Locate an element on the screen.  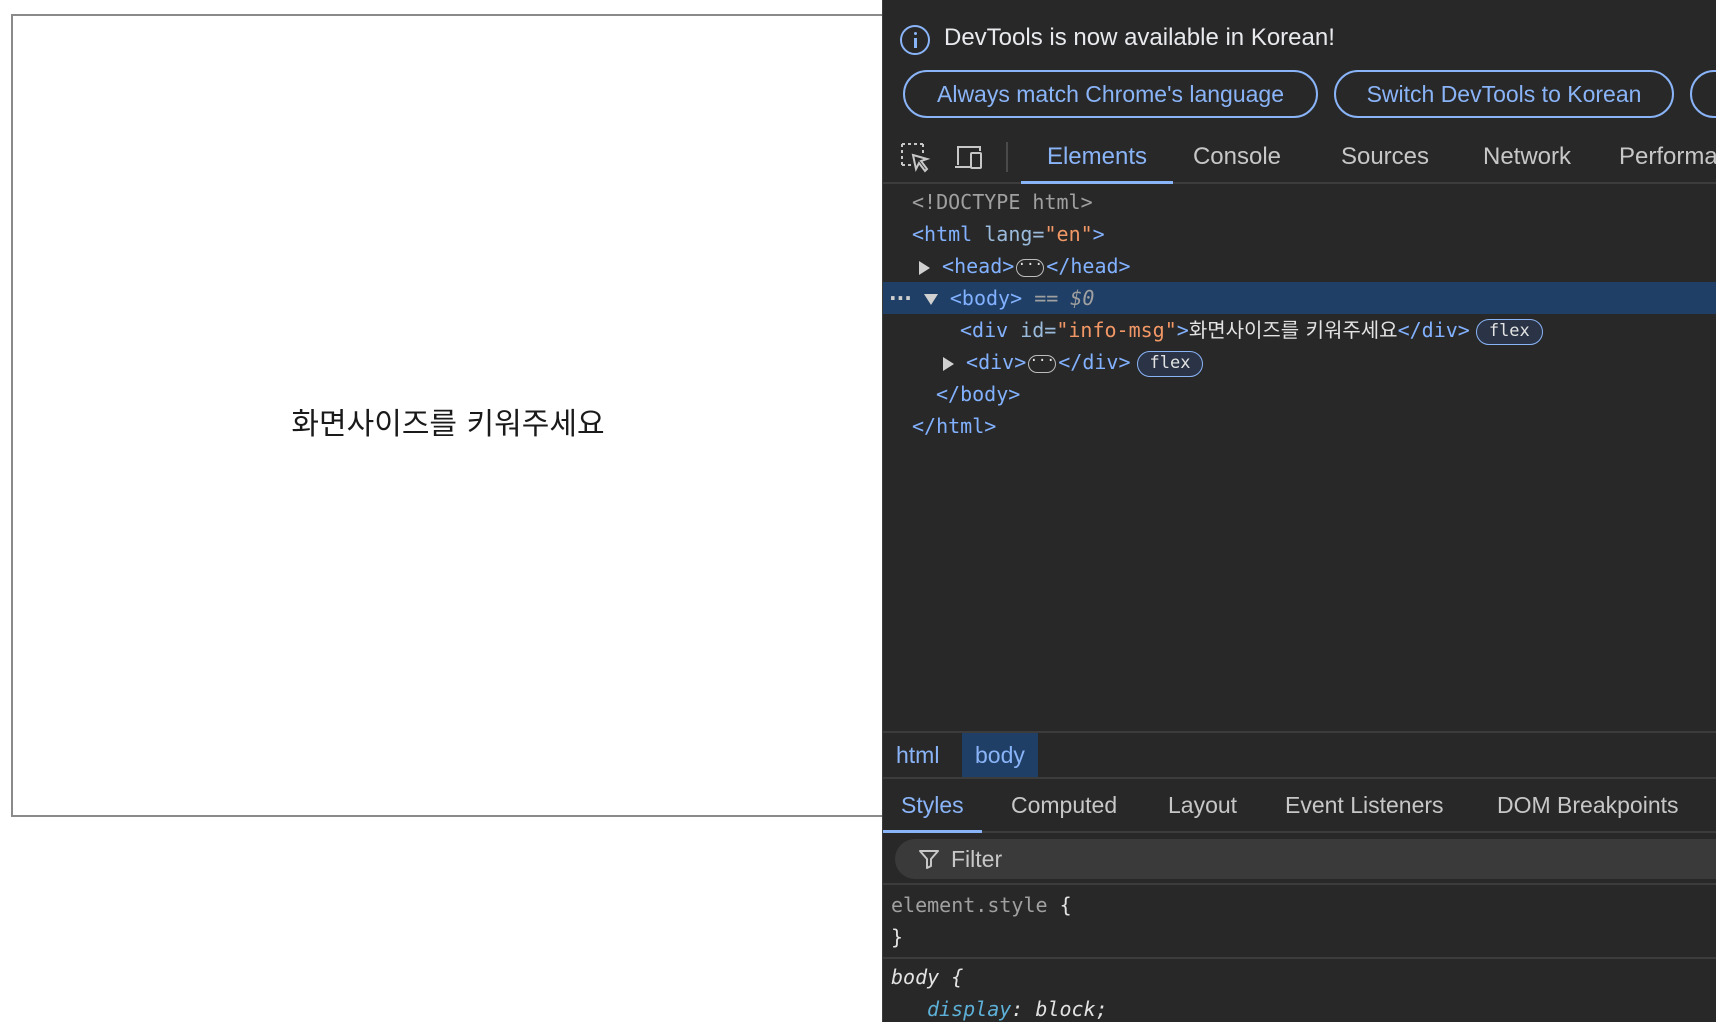
tab-performance: Performa is located at coordinates (1667, 157).